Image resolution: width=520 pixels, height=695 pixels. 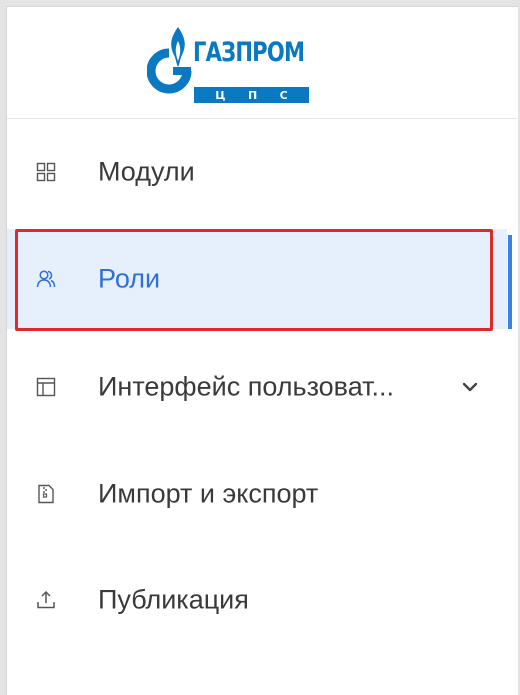 What do you see at coordinates (129, 278) in the screenshot?
I see `sidebar-item-label: Роли` at bounding box center [129, 278].